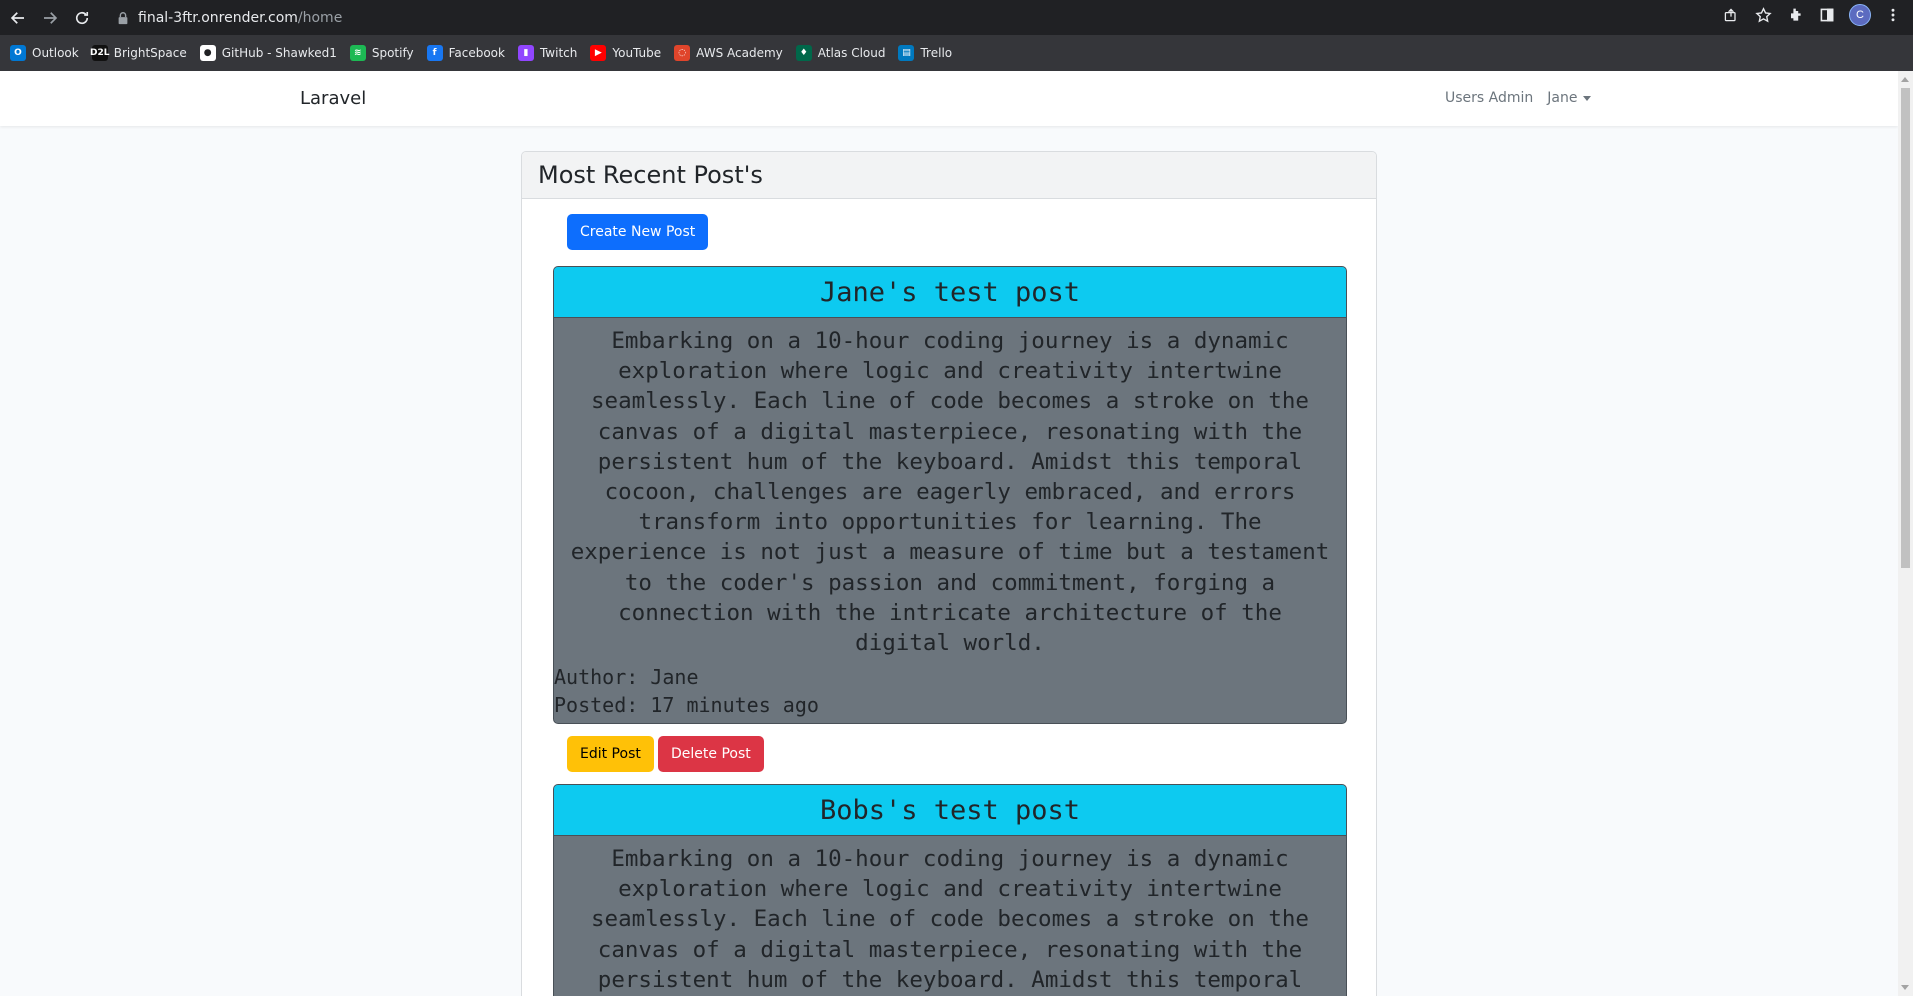 This screenshot has height=996, width=1913. I want to click on side-panel-icon, so click(1827, 15).